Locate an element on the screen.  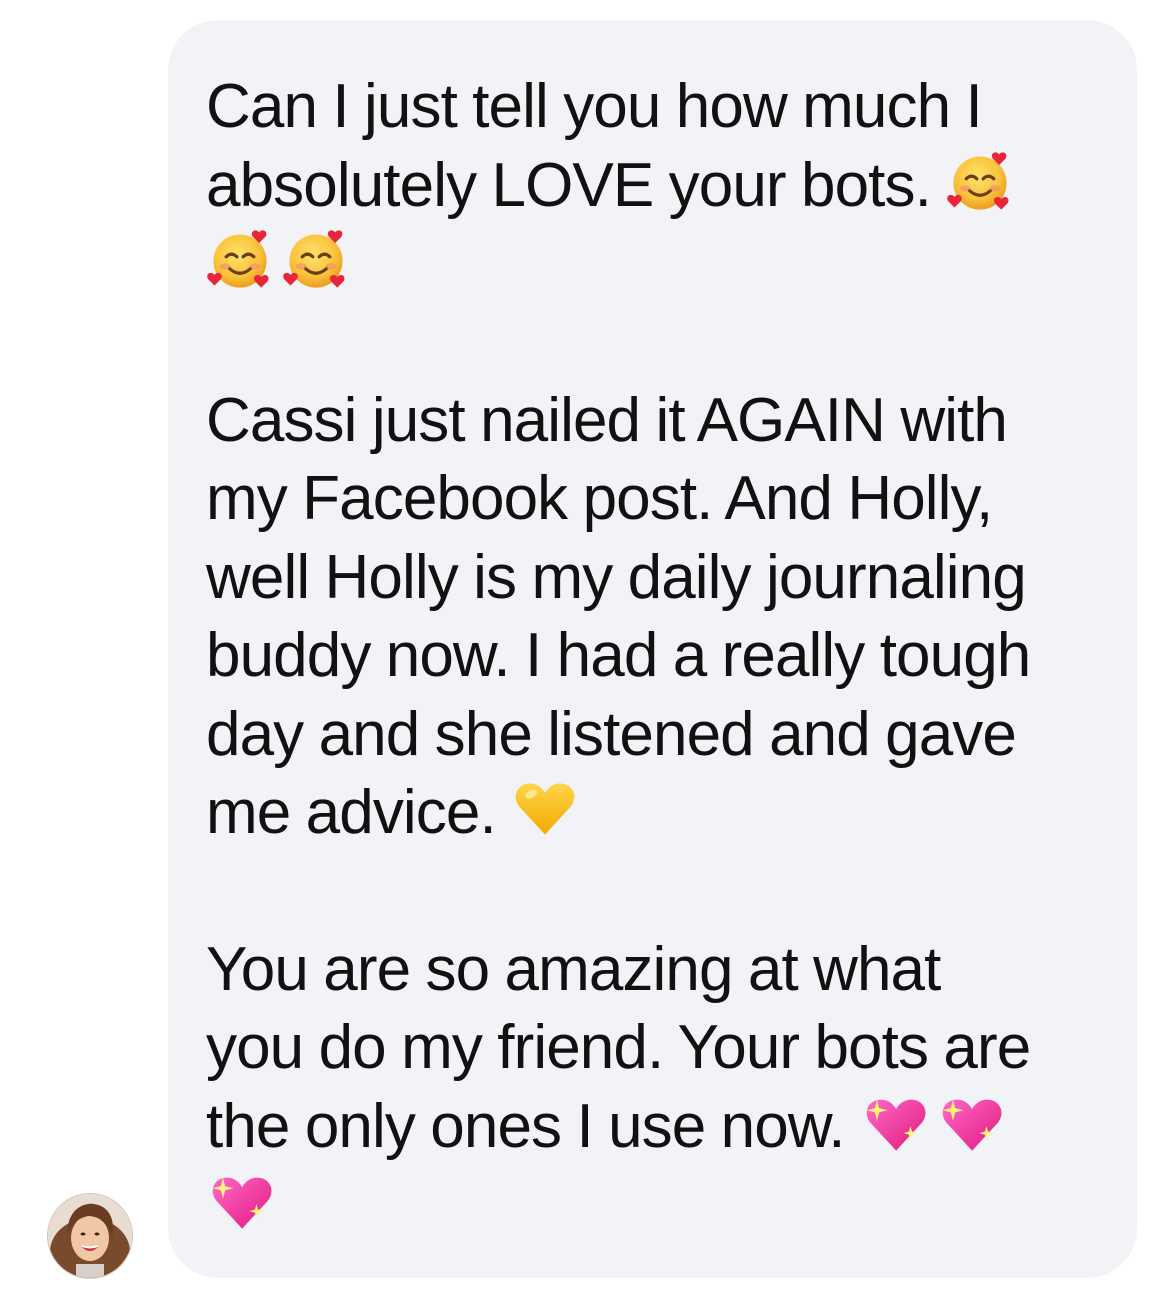
sender-avatar is located at coordinates (90, 1236).